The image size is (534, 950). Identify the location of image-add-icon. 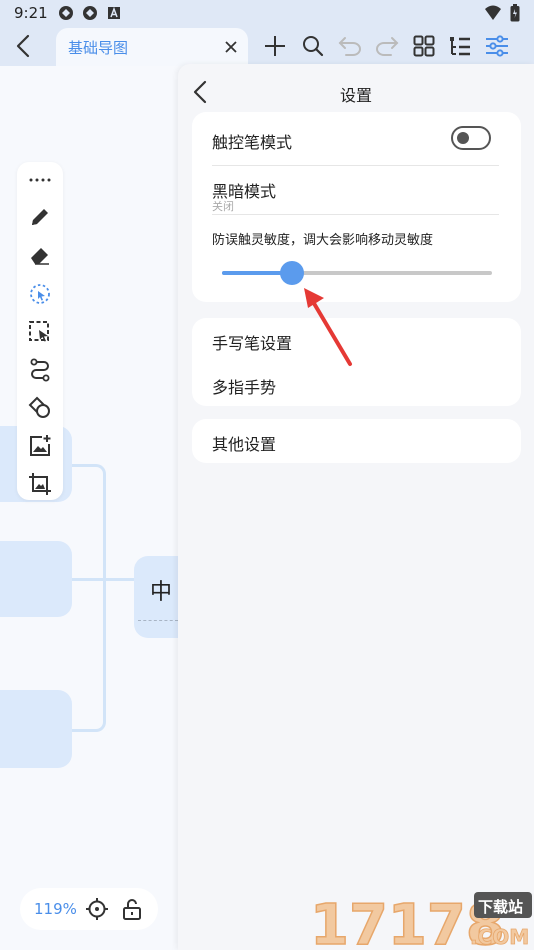
(40, 445).